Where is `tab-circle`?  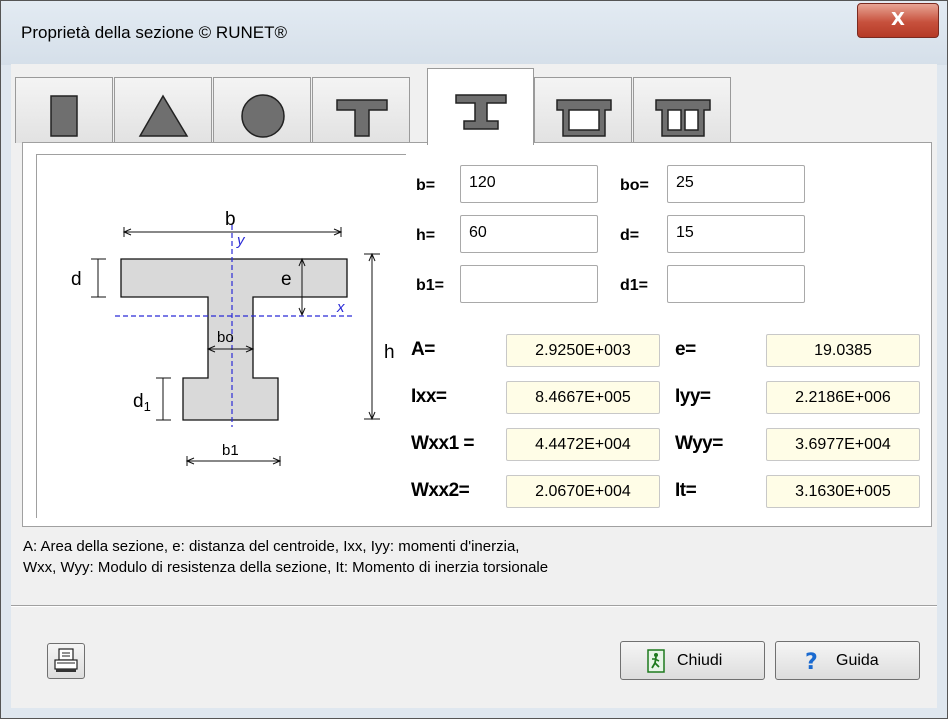 tab-circle is located at coordinates (262, 110).